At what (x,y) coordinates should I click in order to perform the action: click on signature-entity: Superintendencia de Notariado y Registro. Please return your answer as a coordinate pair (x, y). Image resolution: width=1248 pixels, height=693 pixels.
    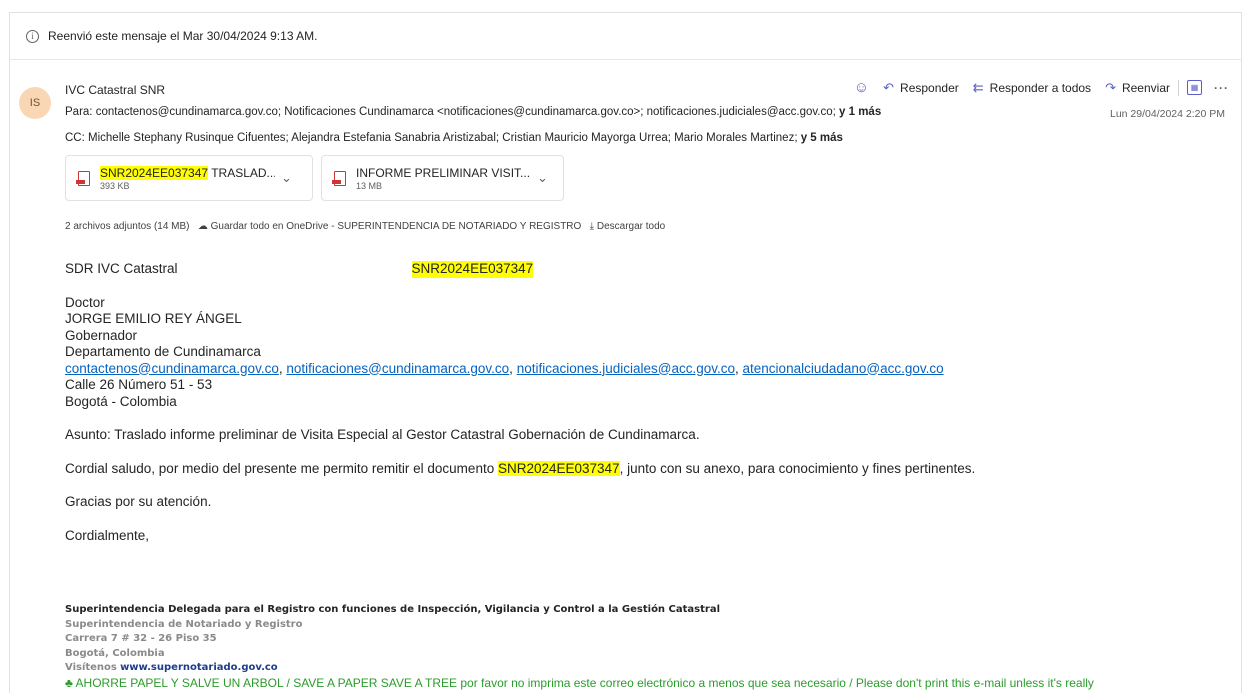
    Looking at the image, I should click on (184, 624).